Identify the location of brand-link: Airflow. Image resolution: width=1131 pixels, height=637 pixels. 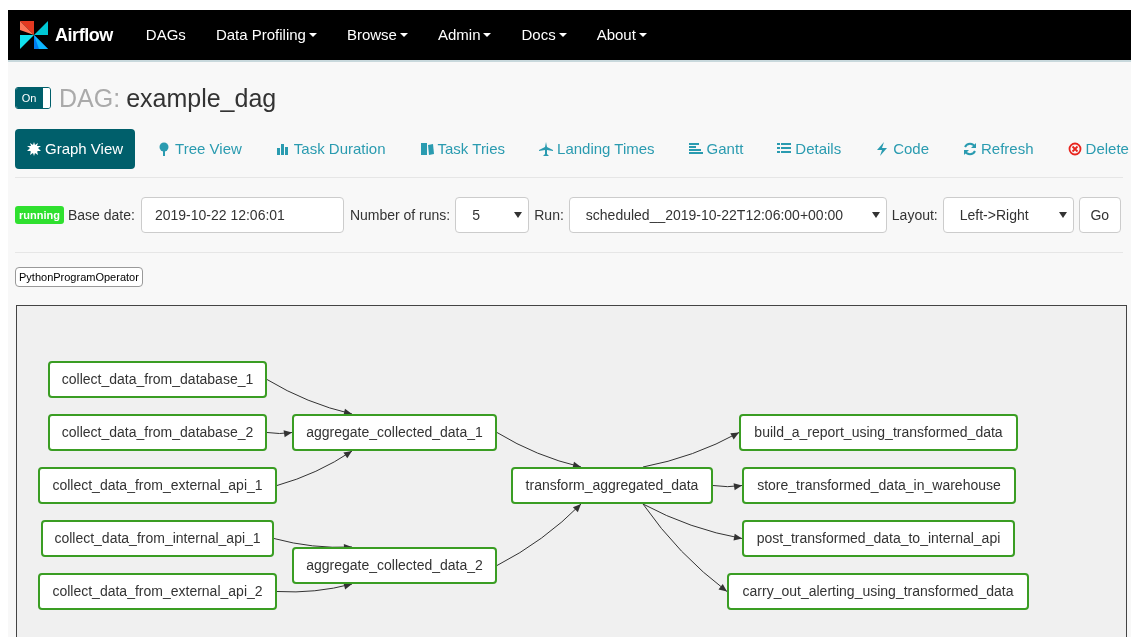
(84, 35).